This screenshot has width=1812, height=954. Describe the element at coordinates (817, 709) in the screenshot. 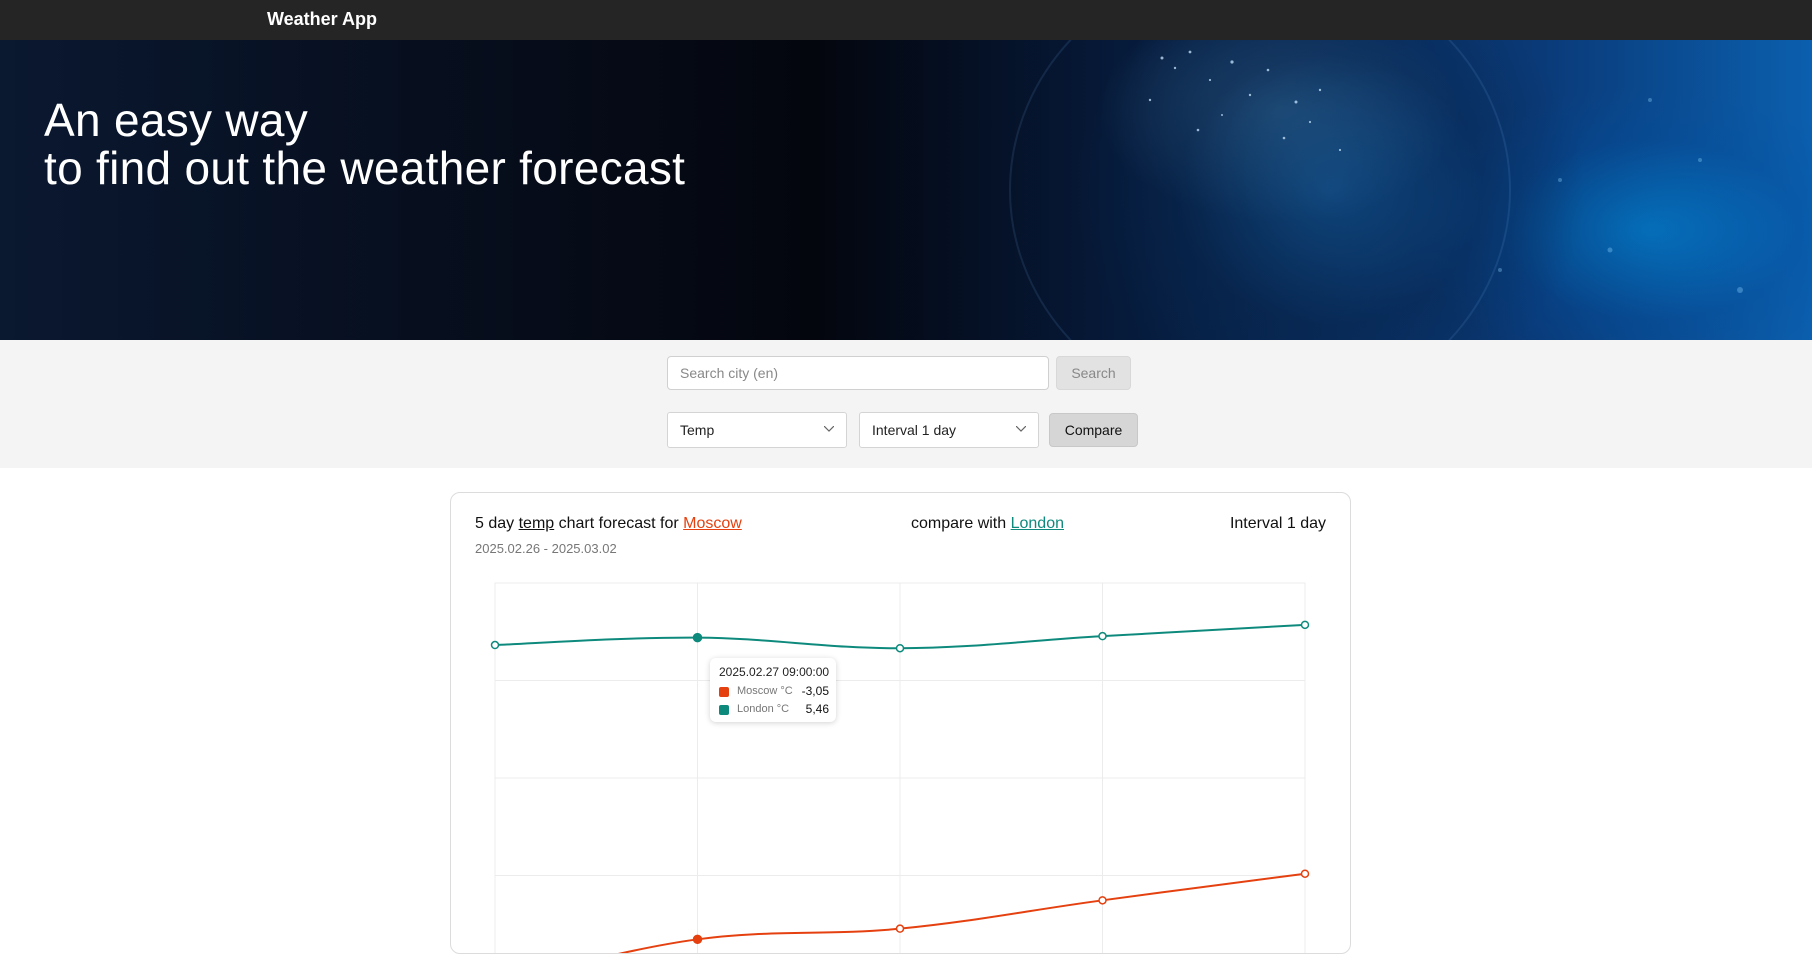

I see `tooltip-series-value: 5,46` at that location.